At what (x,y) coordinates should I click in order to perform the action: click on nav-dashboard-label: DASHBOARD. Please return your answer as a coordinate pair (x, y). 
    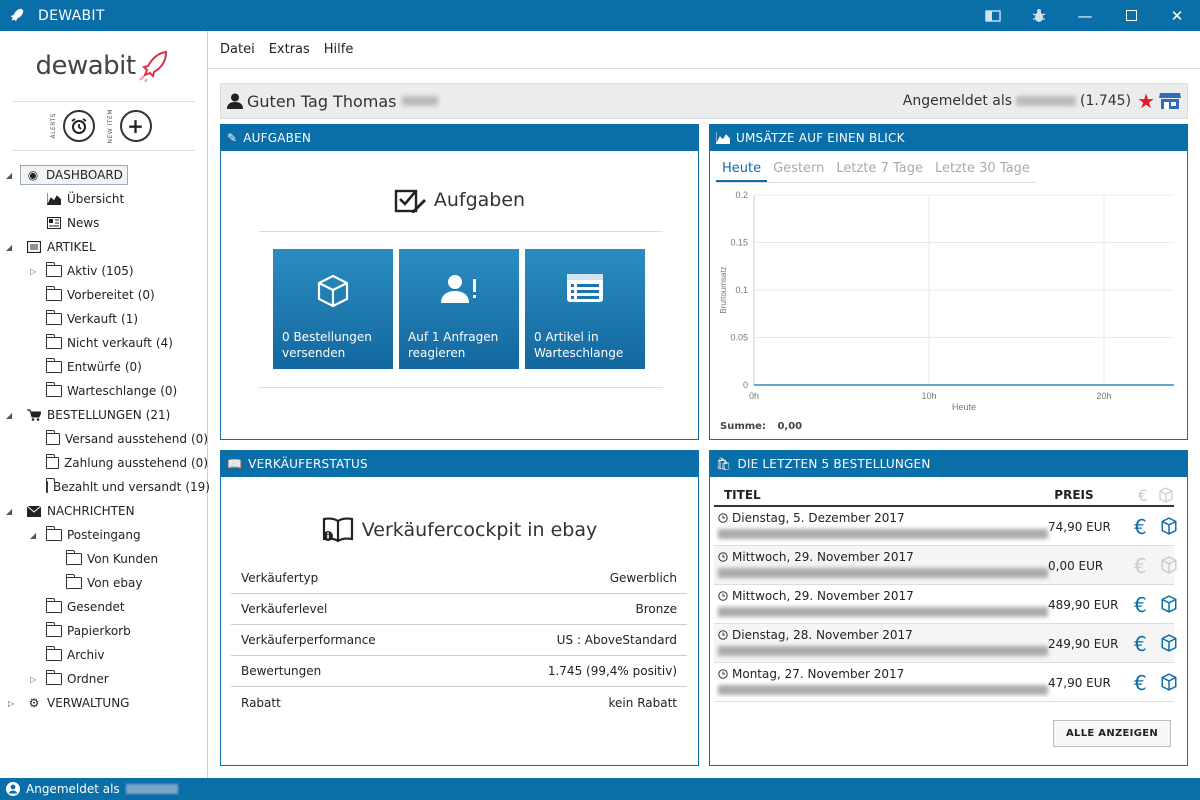
    Looking at the image, I should click on (84, 175).